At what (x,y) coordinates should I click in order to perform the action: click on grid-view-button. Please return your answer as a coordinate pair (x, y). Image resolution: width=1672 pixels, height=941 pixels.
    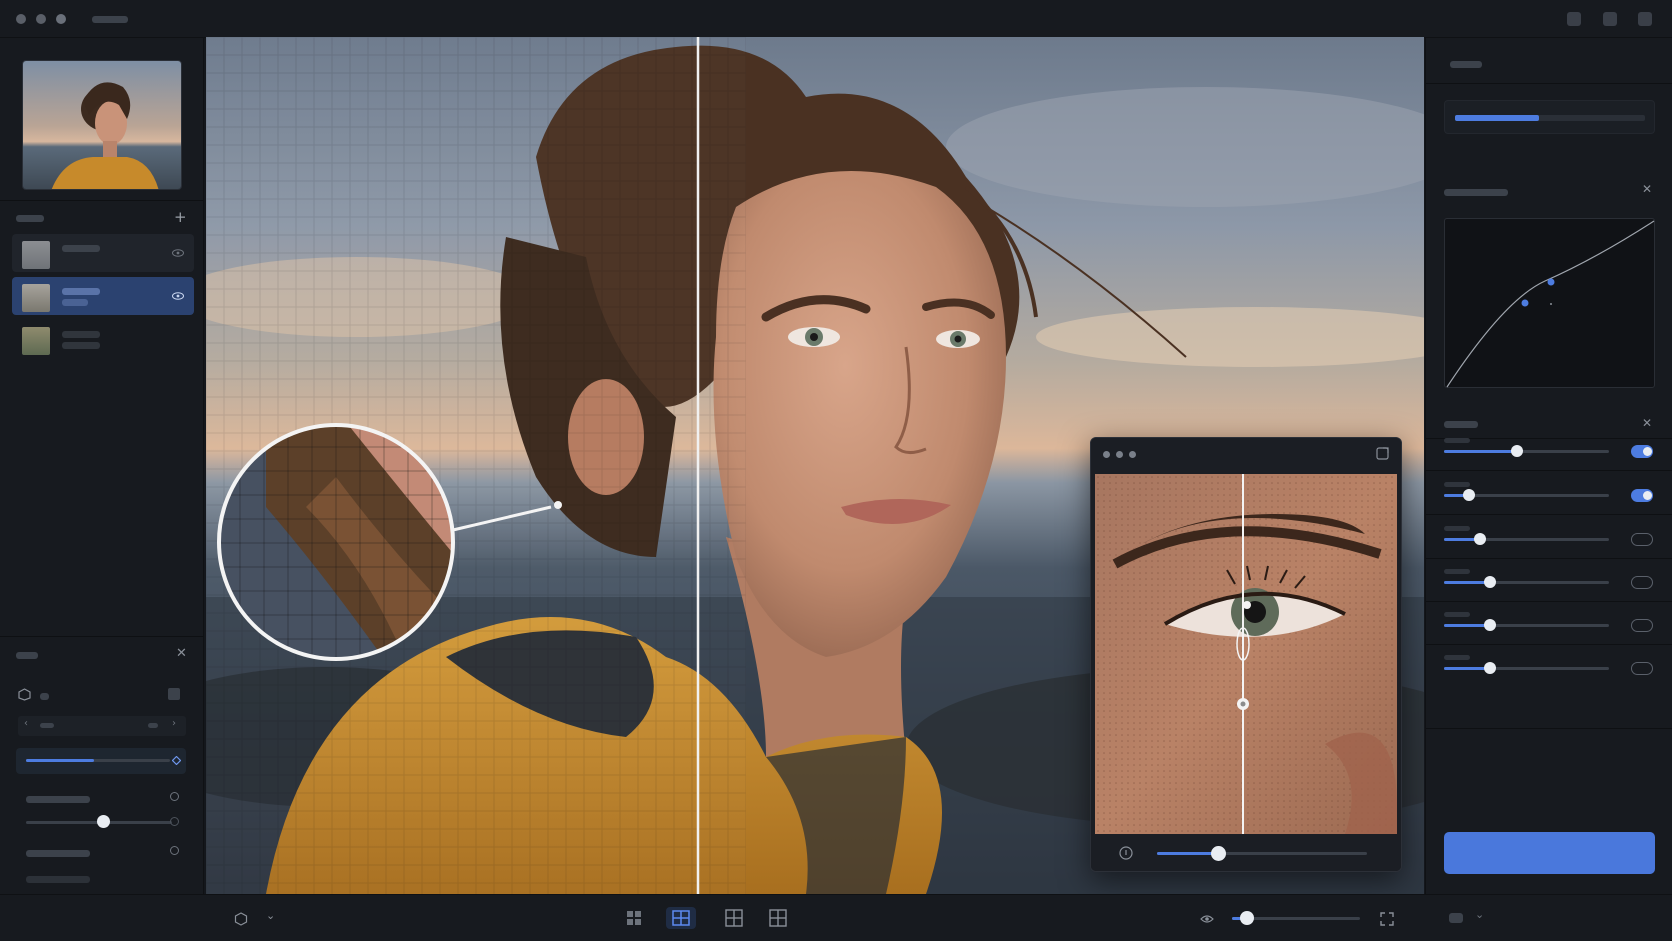
    Looking at the image, I should click on (634, 918).